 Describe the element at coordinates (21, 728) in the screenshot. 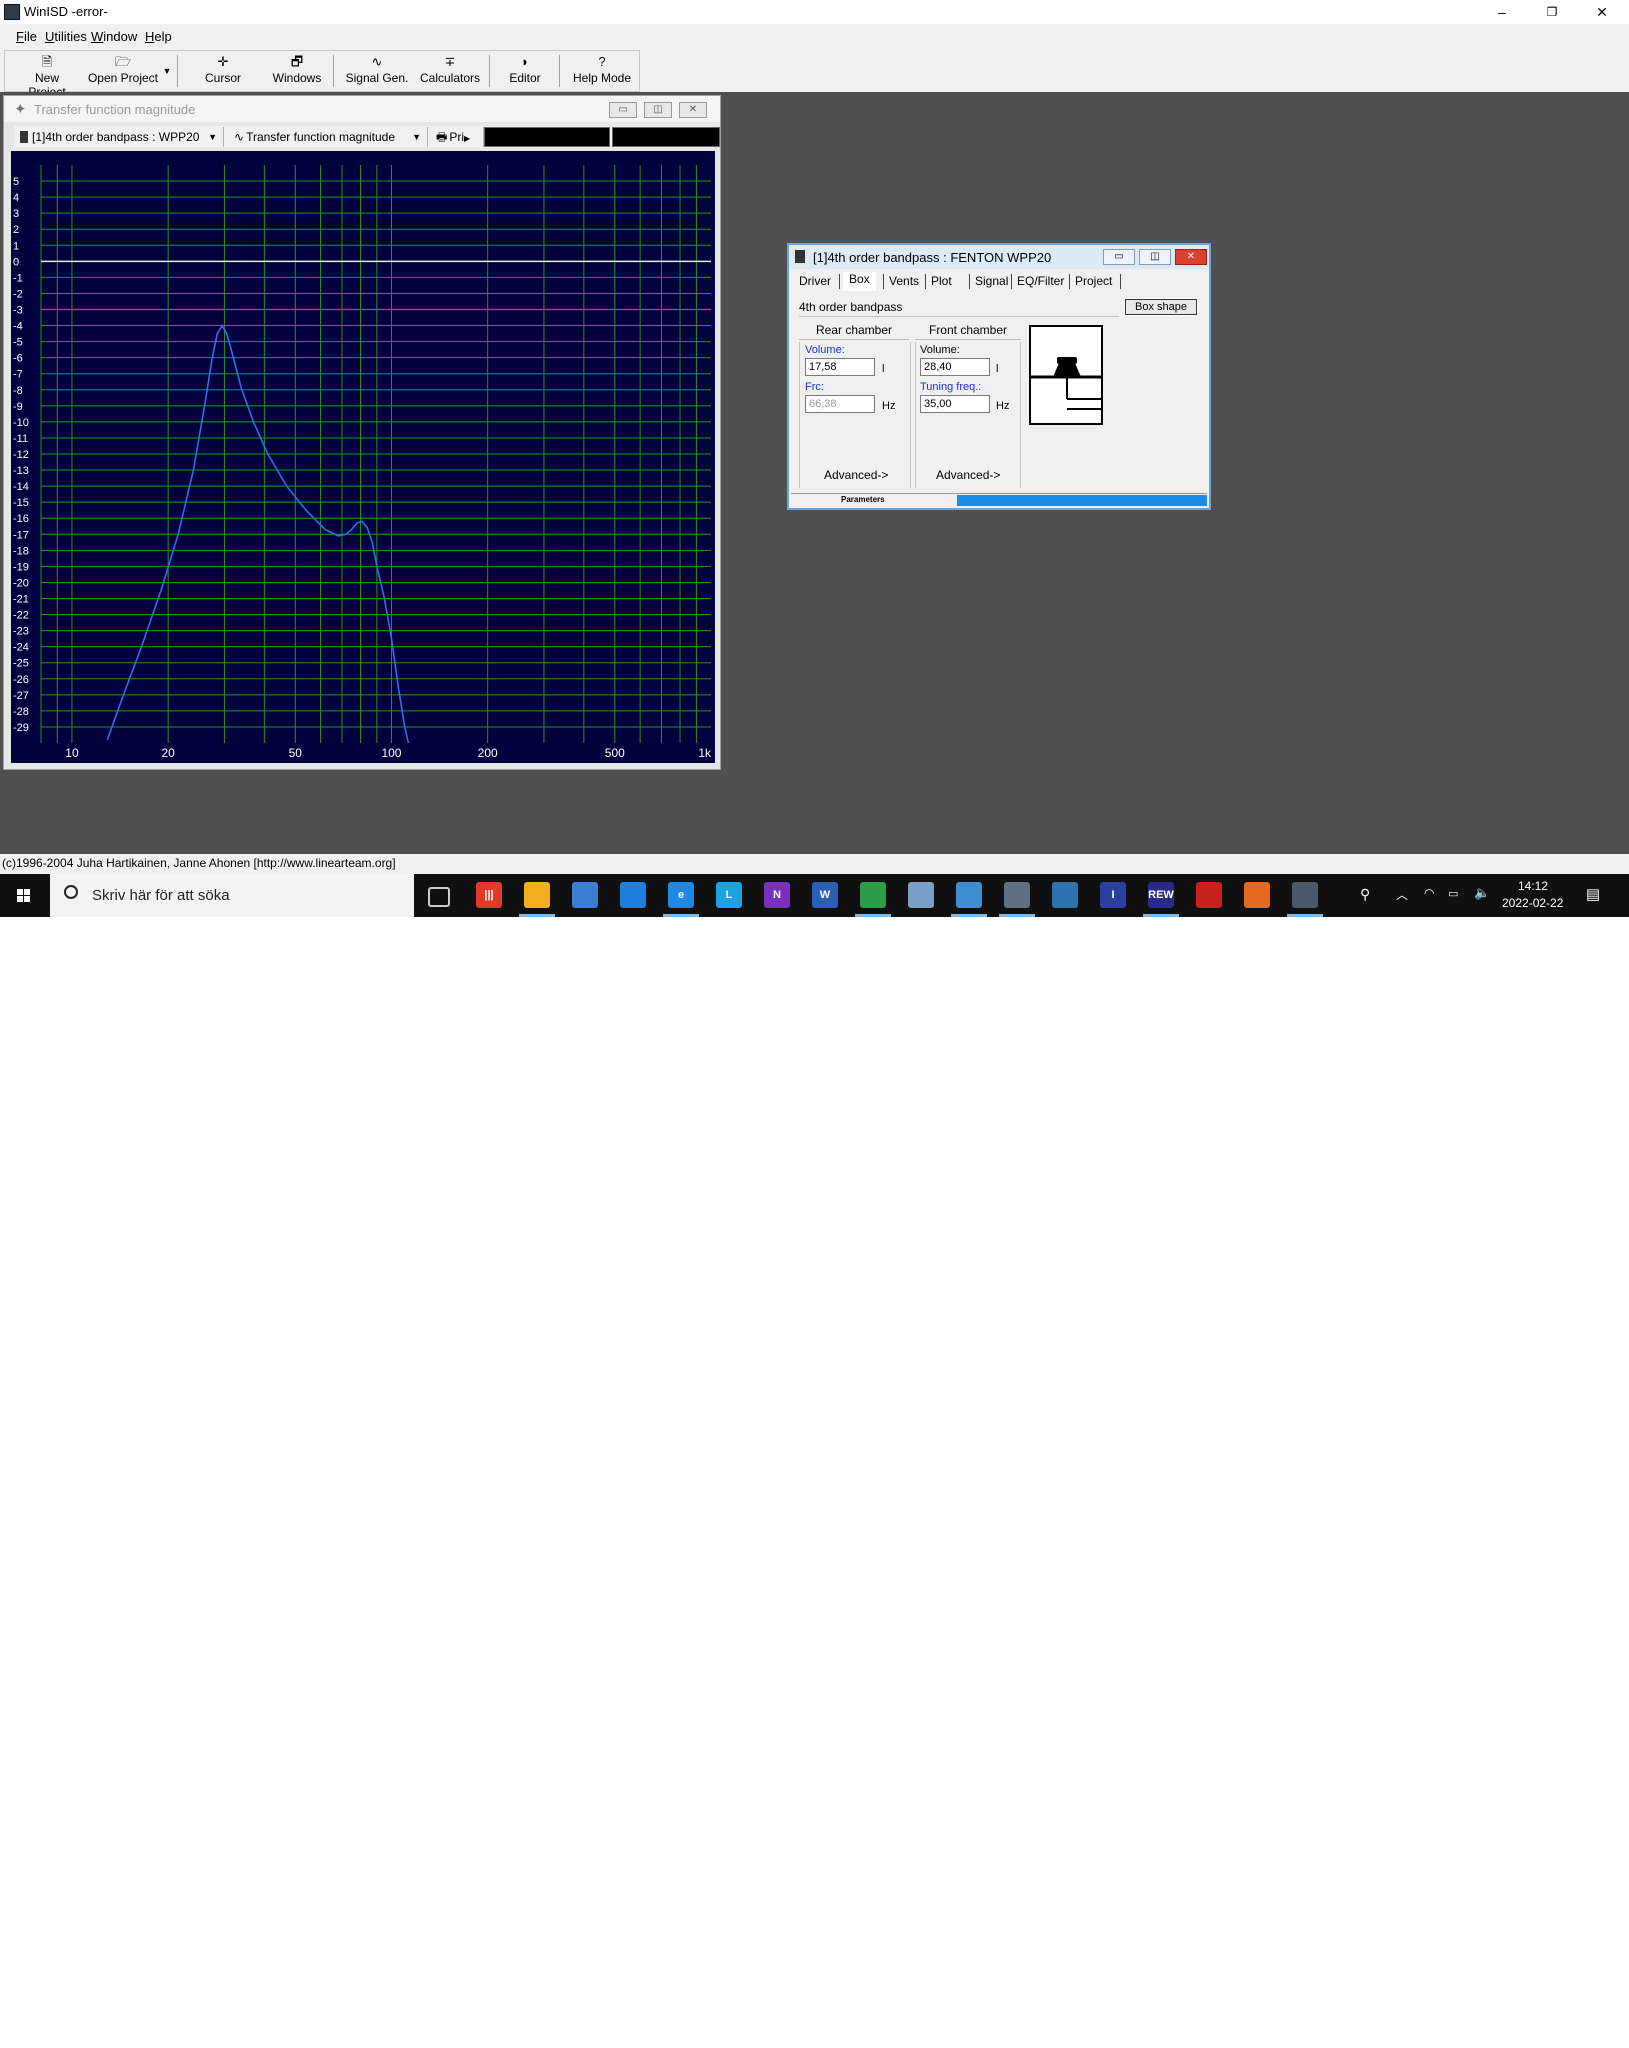

I see `y-tick-label: -29` at that location.